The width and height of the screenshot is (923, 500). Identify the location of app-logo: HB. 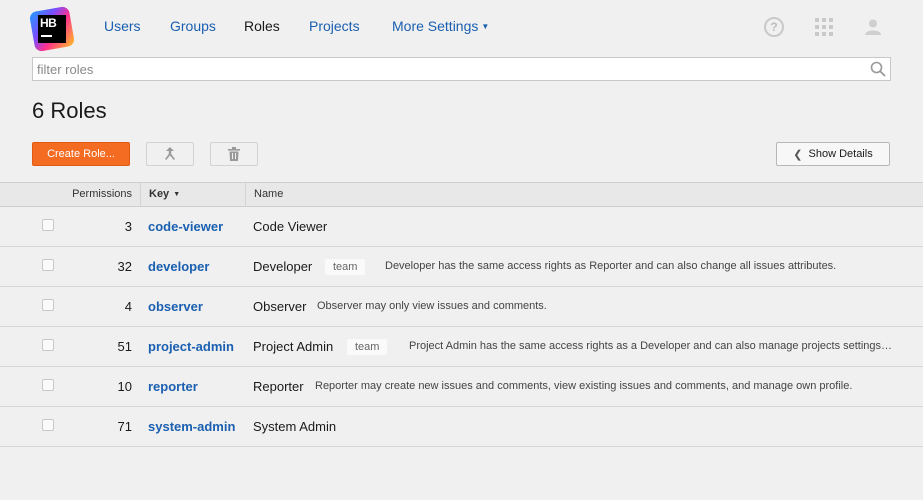
(52, 29).